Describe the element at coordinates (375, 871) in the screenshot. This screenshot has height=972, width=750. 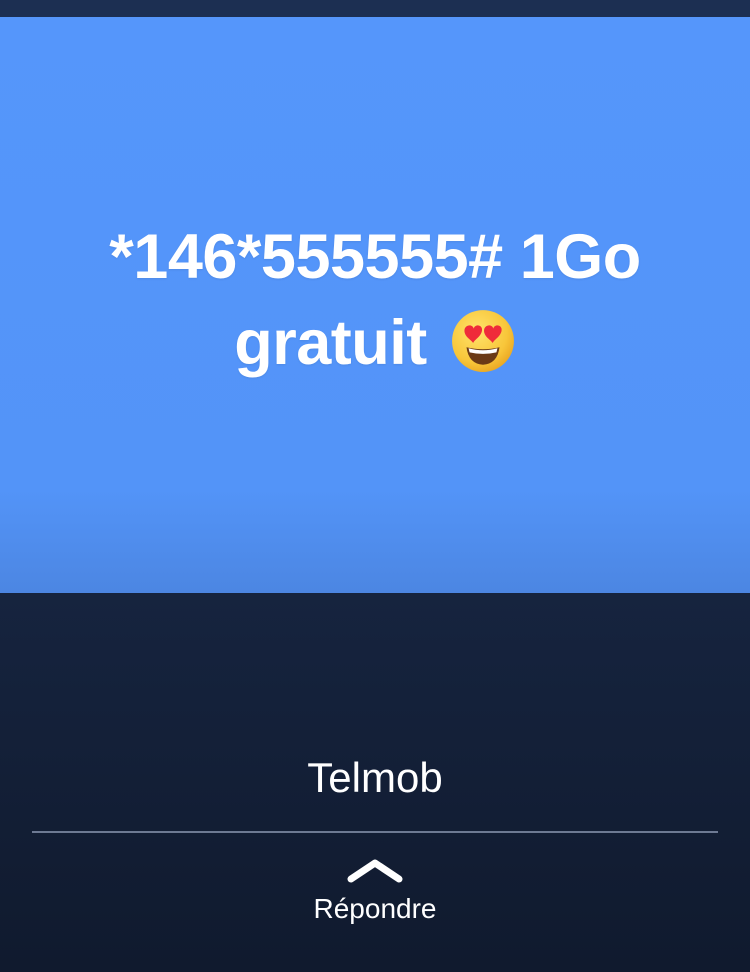
I see `chevron-up-icon` at that location.